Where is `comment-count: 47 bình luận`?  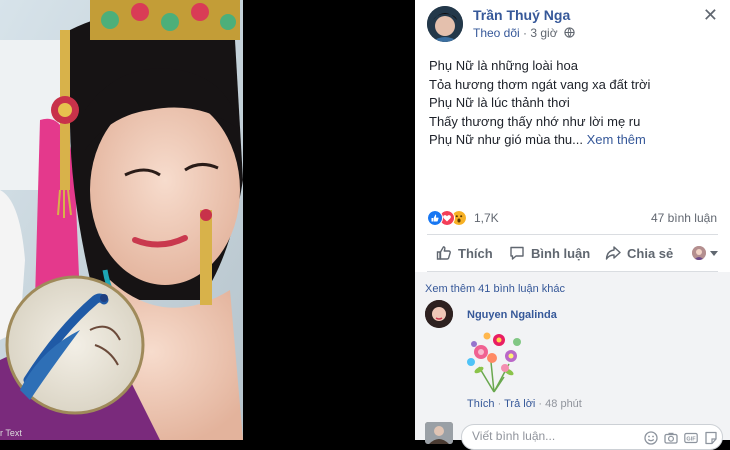
comment-count: 47 bình luận is located at coordinates (684, 218).